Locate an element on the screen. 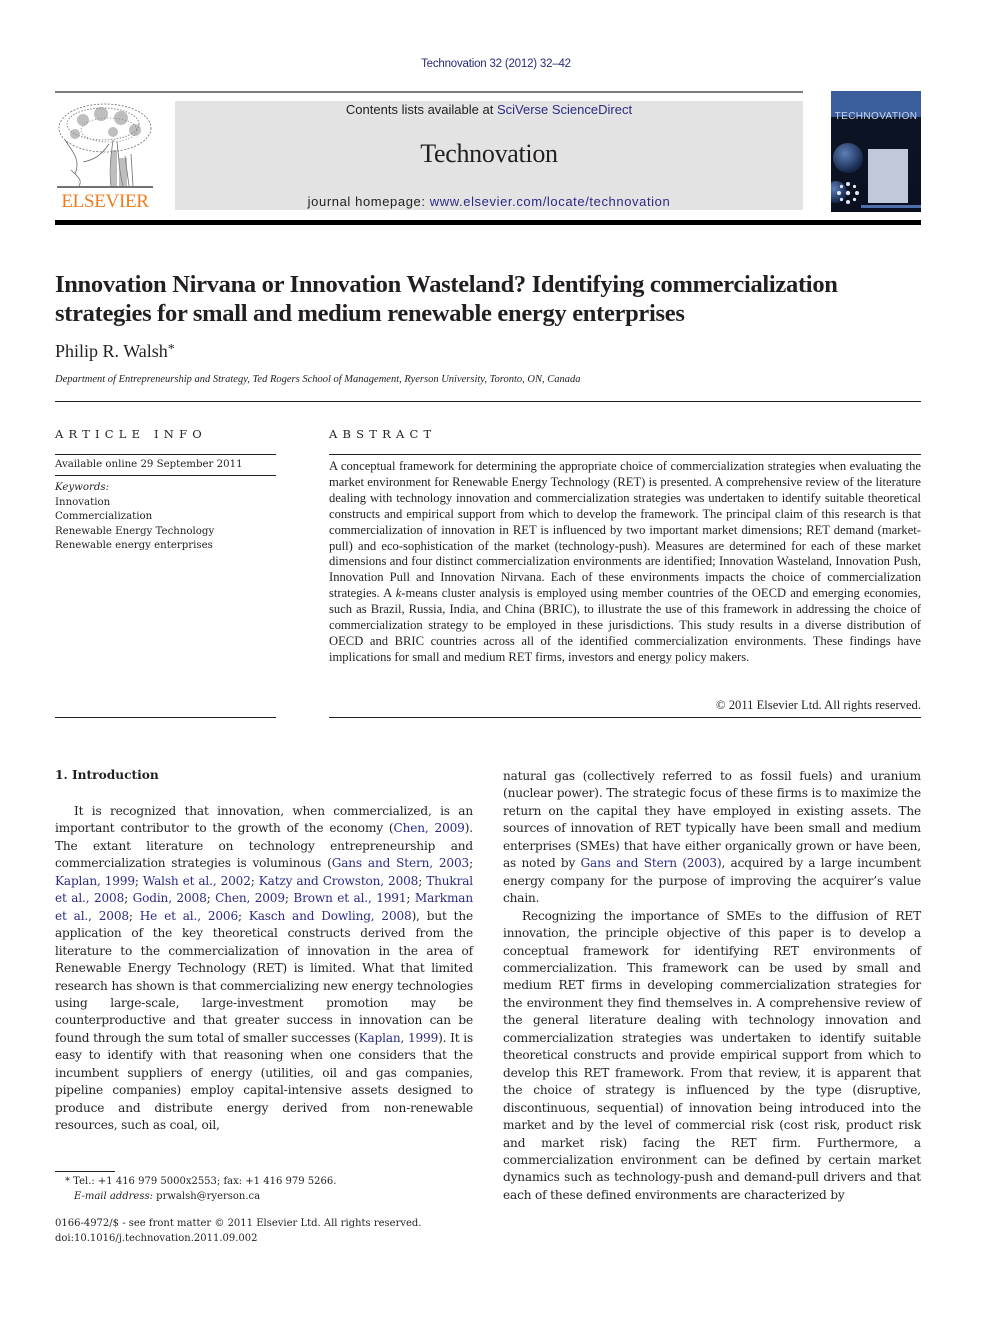 The image size is (992, 1323). keywords-label: Keywords: is located at coordinates (82, 487).